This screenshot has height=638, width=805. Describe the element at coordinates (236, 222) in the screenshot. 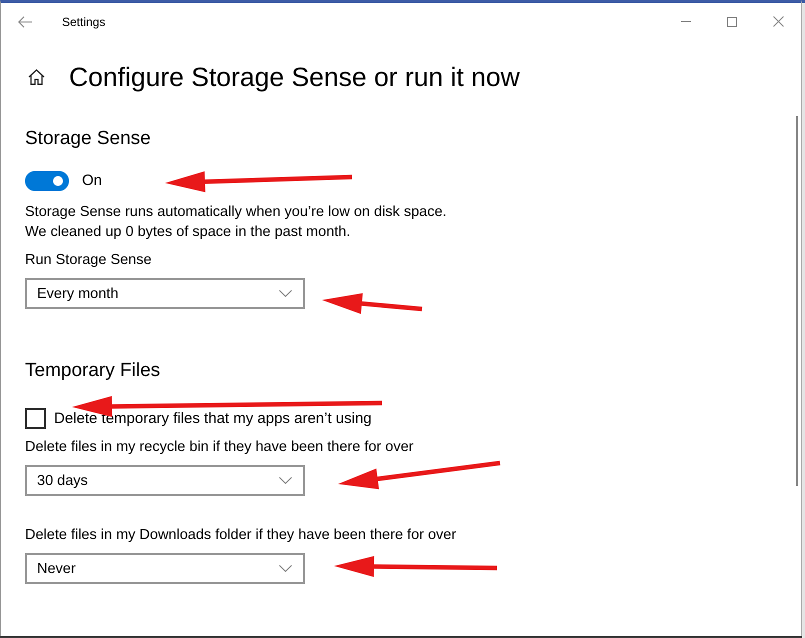

I see `description-text: Storage Sense runs automatically when you’re low on disk space. We cleaned up 0 bytes of space in the past month.` at that location.